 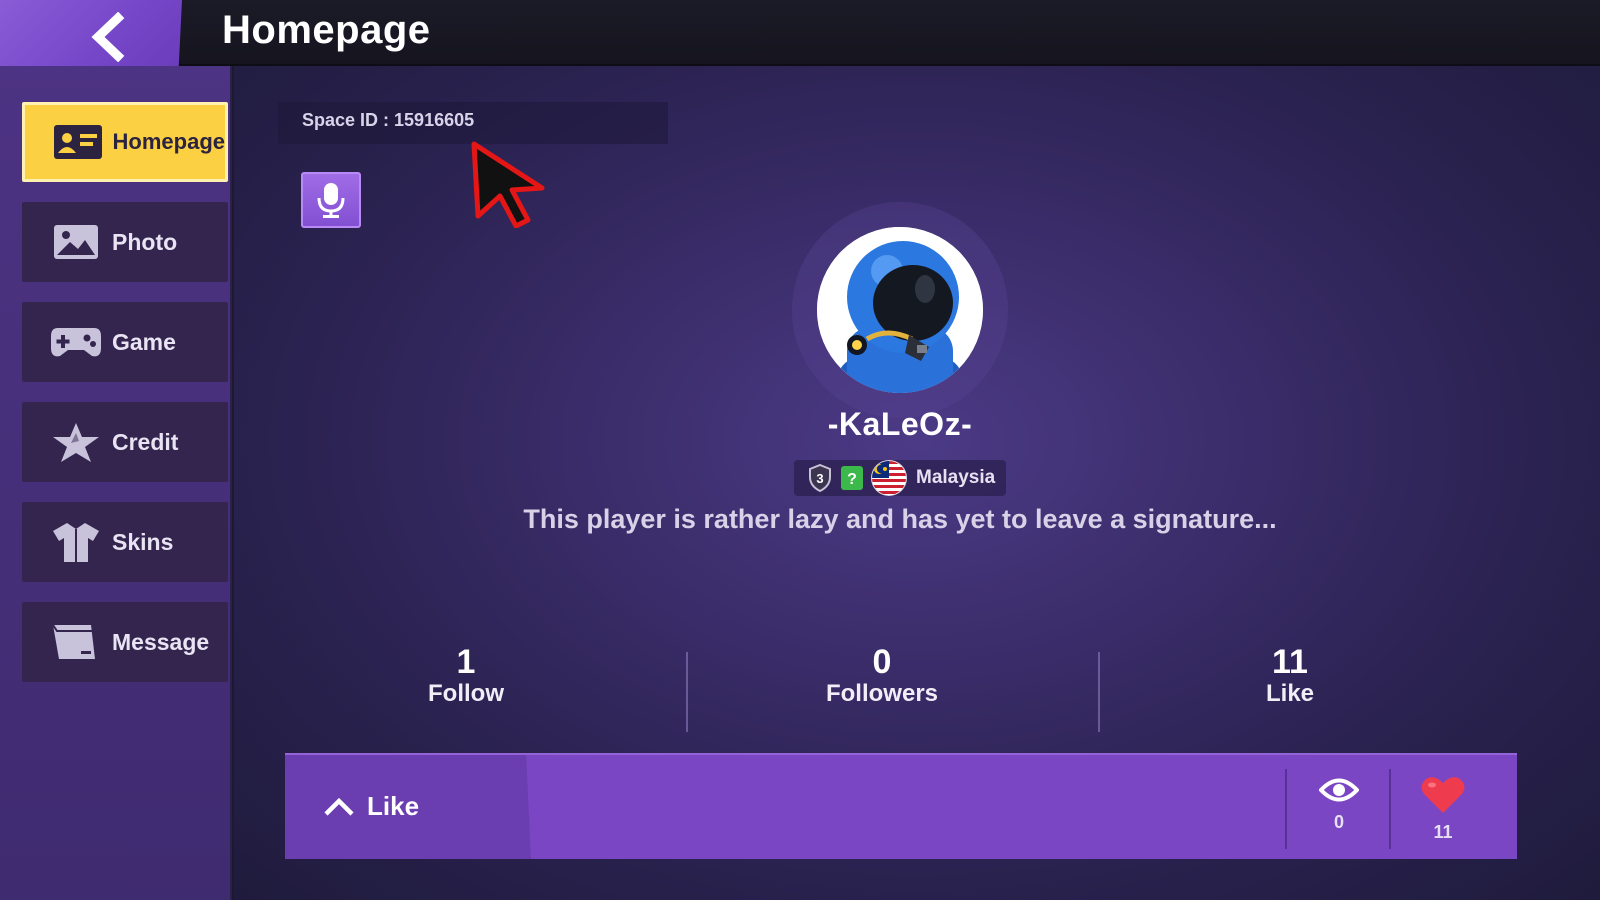 What do you see at coordinates (326, 30) in the screenshot?
I see `page-title: Homepage` at bounding box center [326, 30].